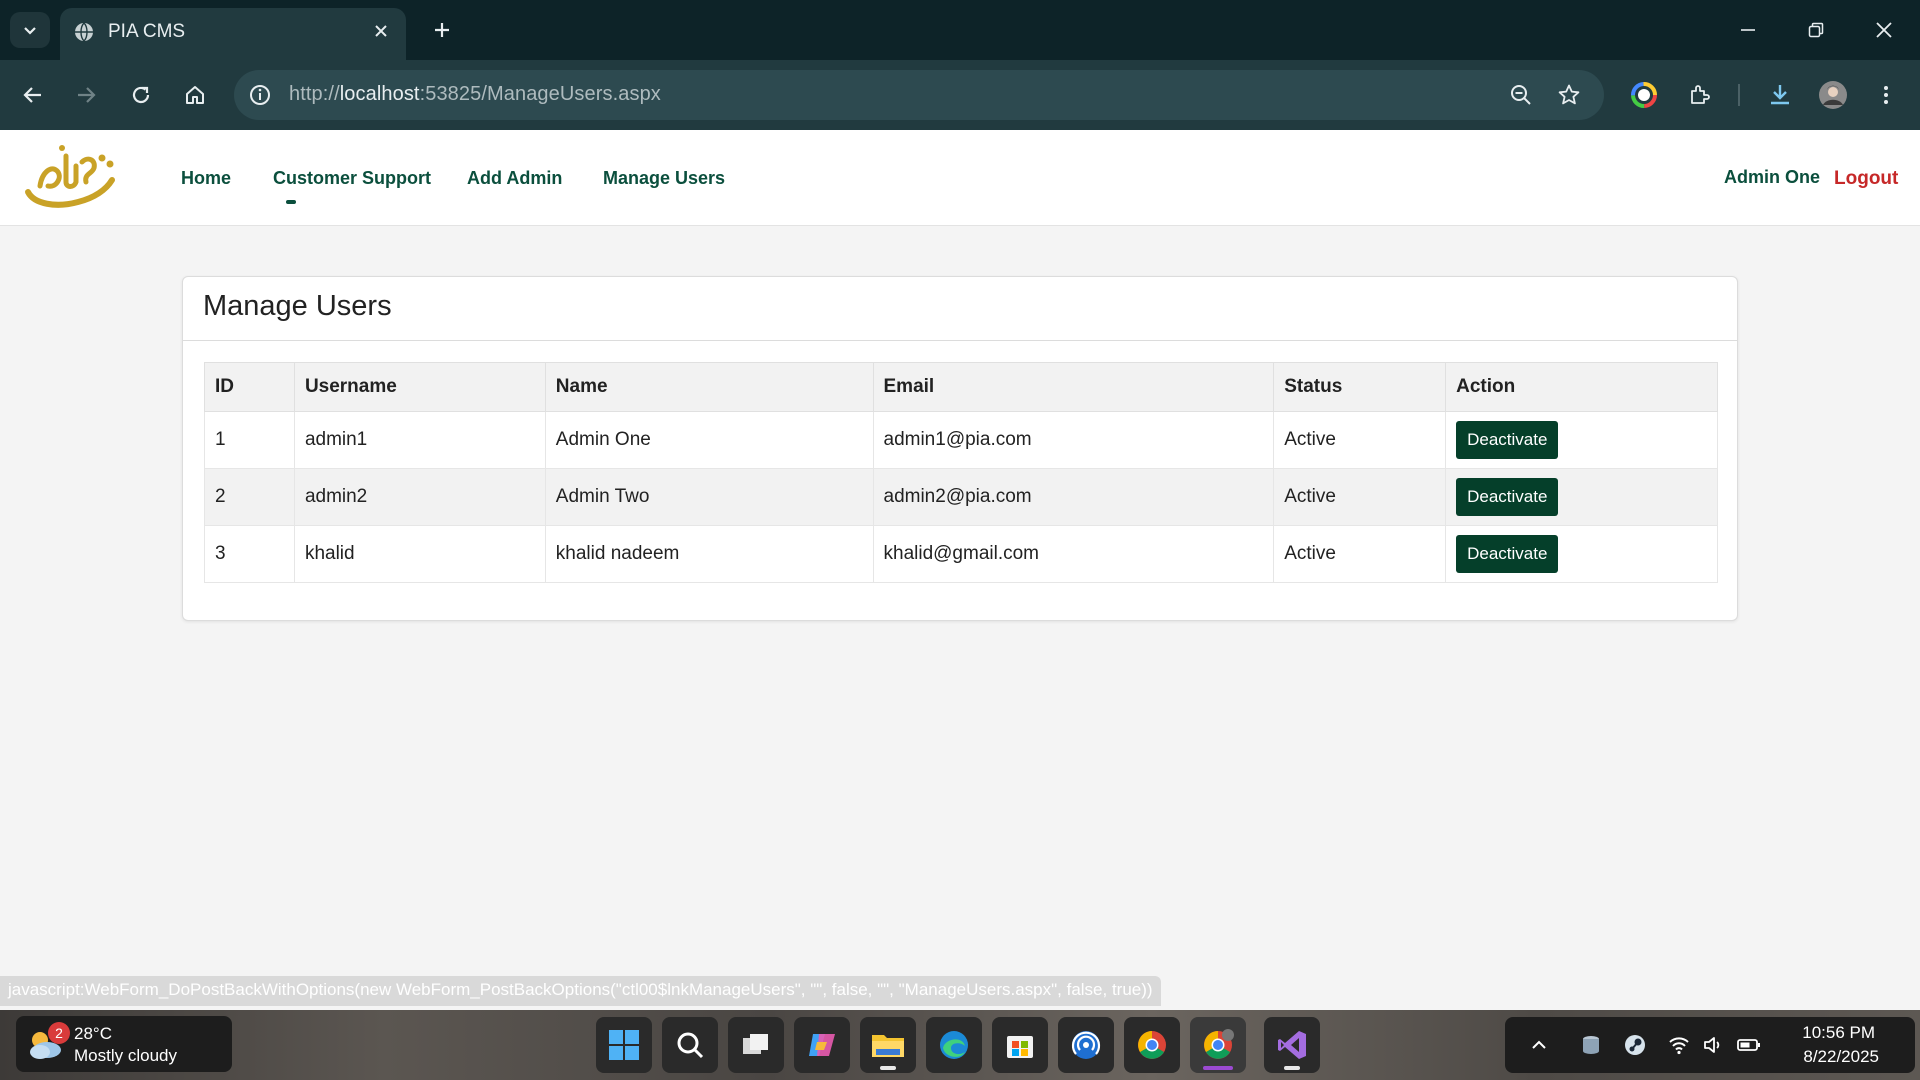  What do you see at coordinates (1360, 554) in the screenshot?
I see `cell-status: Active` at bounding box center [1360, 554].